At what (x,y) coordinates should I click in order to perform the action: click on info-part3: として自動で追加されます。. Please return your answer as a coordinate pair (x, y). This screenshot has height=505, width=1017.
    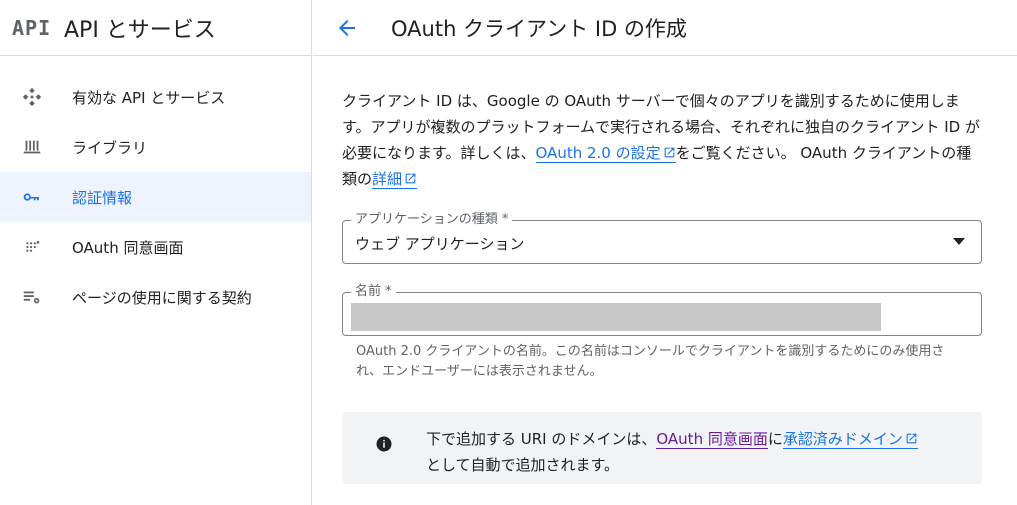
    Looking at the image, I should click on (523, 465).